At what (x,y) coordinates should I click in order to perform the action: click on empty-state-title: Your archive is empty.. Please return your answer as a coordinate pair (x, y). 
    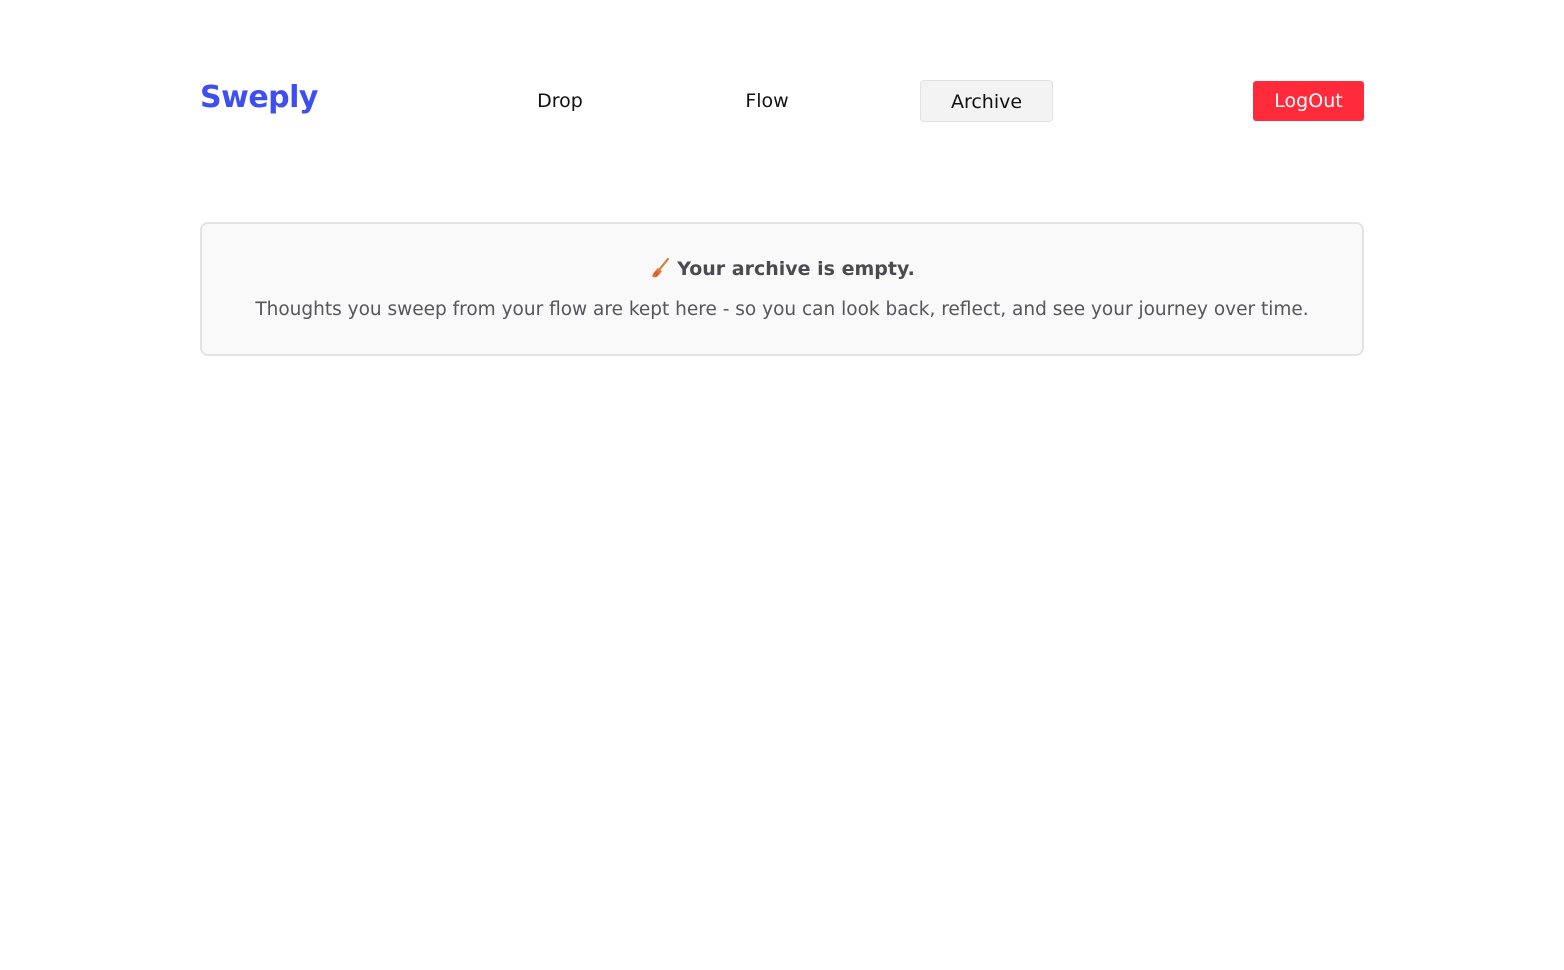
    Looking at the image, I should click on (796, 269).